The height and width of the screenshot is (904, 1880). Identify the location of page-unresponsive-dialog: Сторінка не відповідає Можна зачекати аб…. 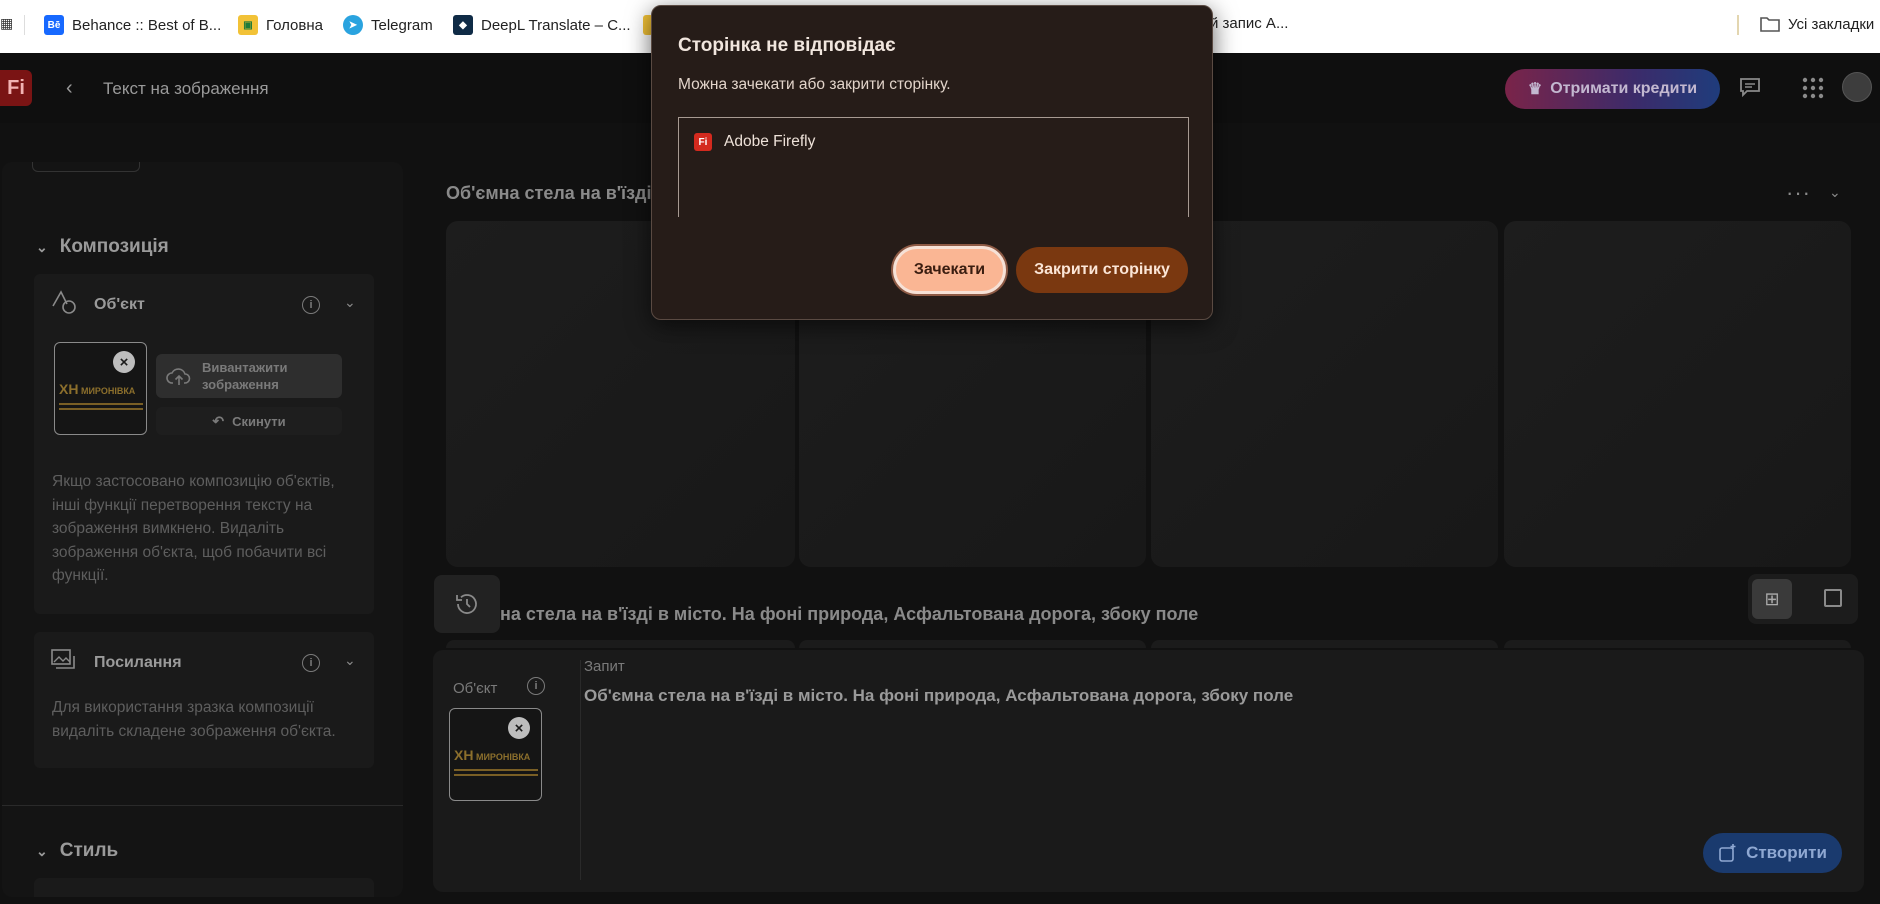
(932, 162).